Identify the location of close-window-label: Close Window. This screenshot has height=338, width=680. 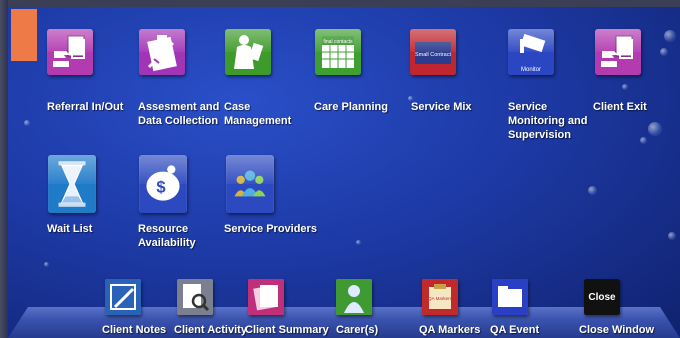
(617, 330).